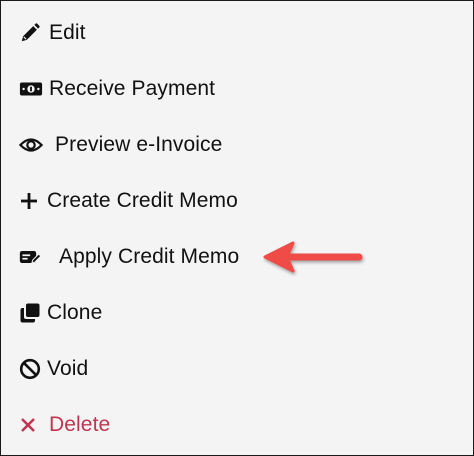  I want to click on eye-icon, so click(31, 145).